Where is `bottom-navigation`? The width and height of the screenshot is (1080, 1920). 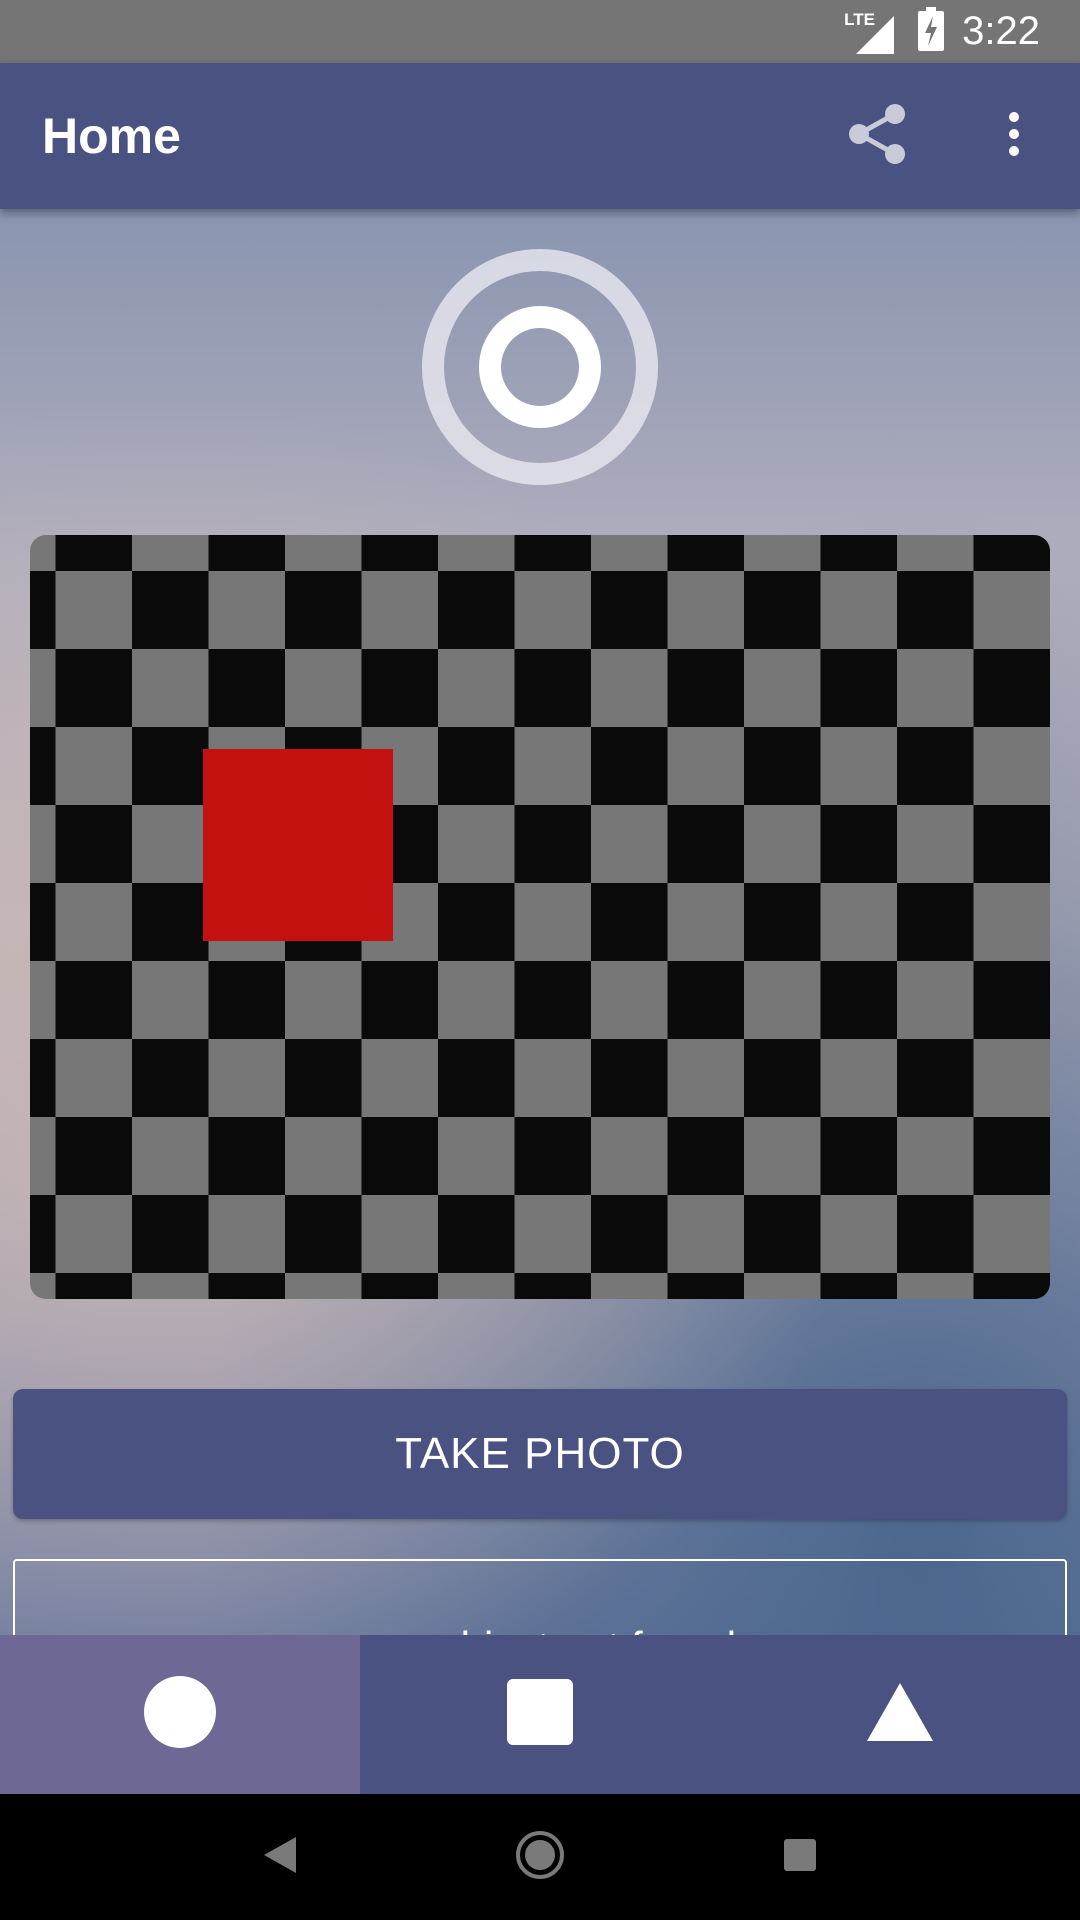
bottom-navigation is located at coordinates (540, 1714).